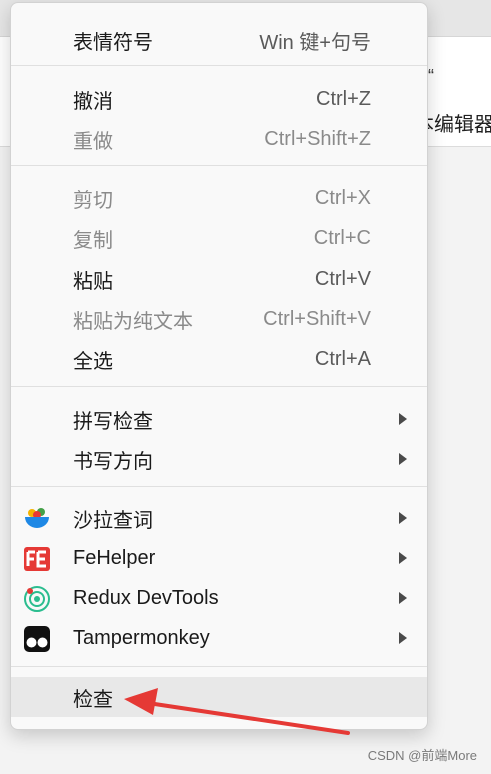  What do you see at coordinates (133, 321) in the screenshot?
I see `menu-item-label: 粘贴为纯文本` at bounding box center [133, 321].